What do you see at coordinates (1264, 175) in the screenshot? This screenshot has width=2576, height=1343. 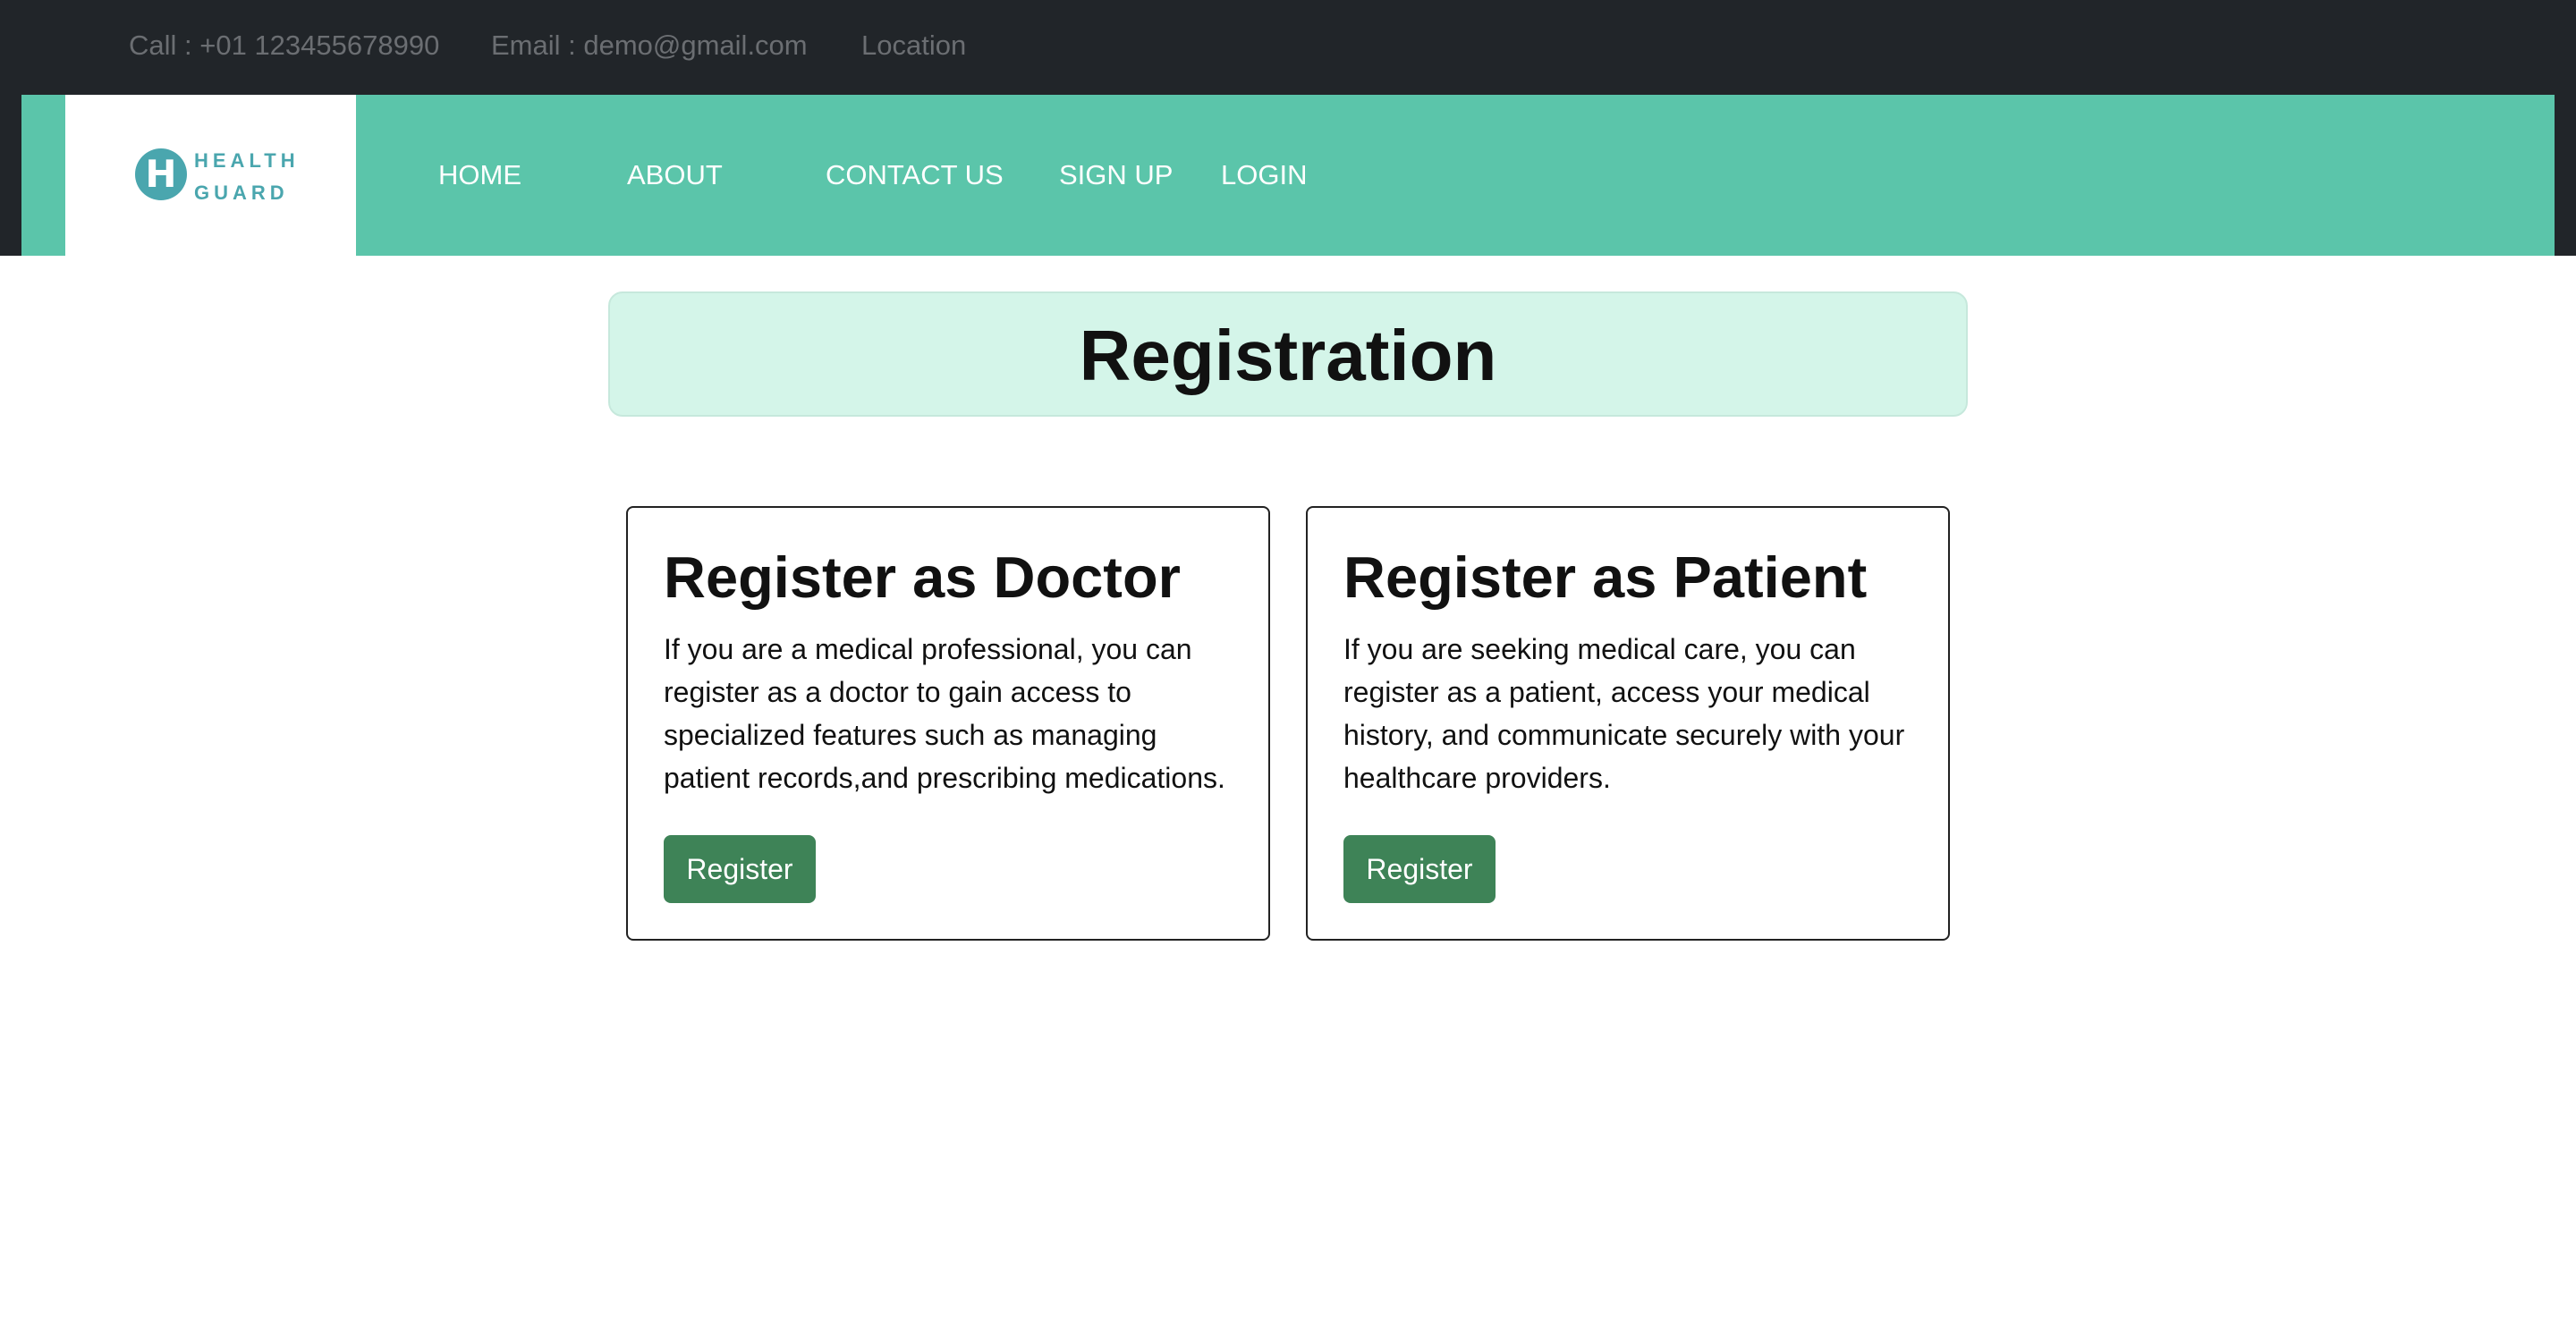 I see `nav-login: LOGIN` at bounding box center [1264, 175].